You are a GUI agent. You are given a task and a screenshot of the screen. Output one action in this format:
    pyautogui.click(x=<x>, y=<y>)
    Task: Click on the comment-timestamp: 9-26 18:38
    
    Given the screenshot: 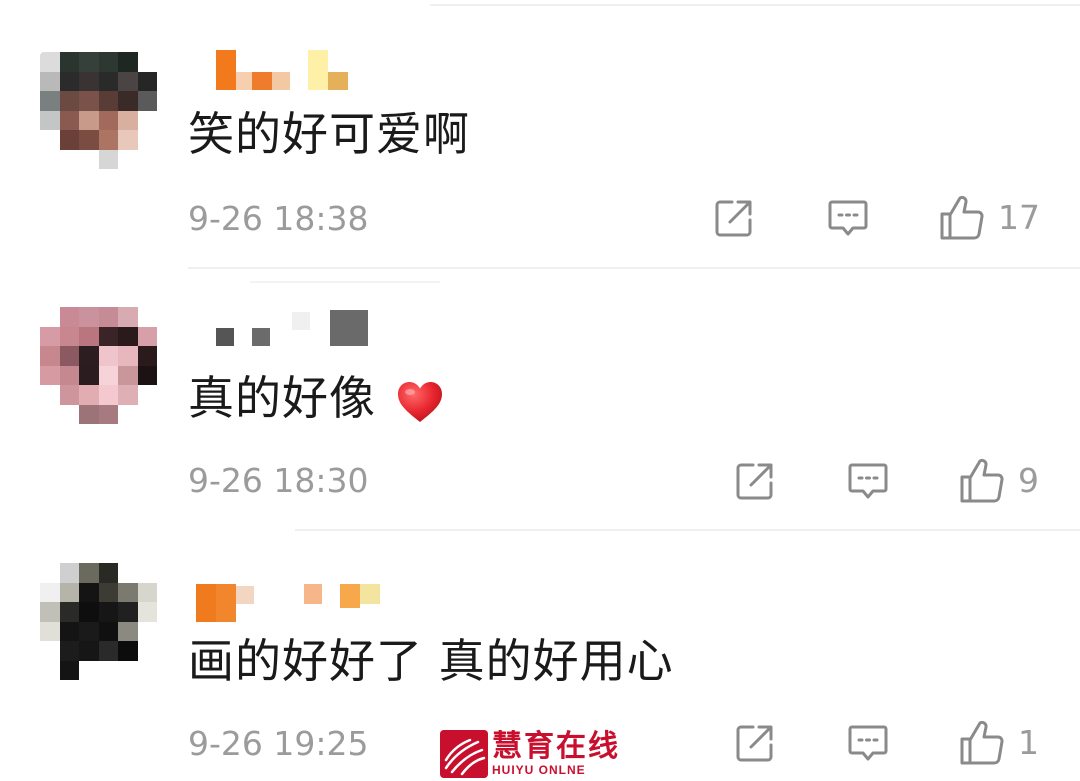 What is the action you would take?
    pyautogui.click(x=278, y=218)
    